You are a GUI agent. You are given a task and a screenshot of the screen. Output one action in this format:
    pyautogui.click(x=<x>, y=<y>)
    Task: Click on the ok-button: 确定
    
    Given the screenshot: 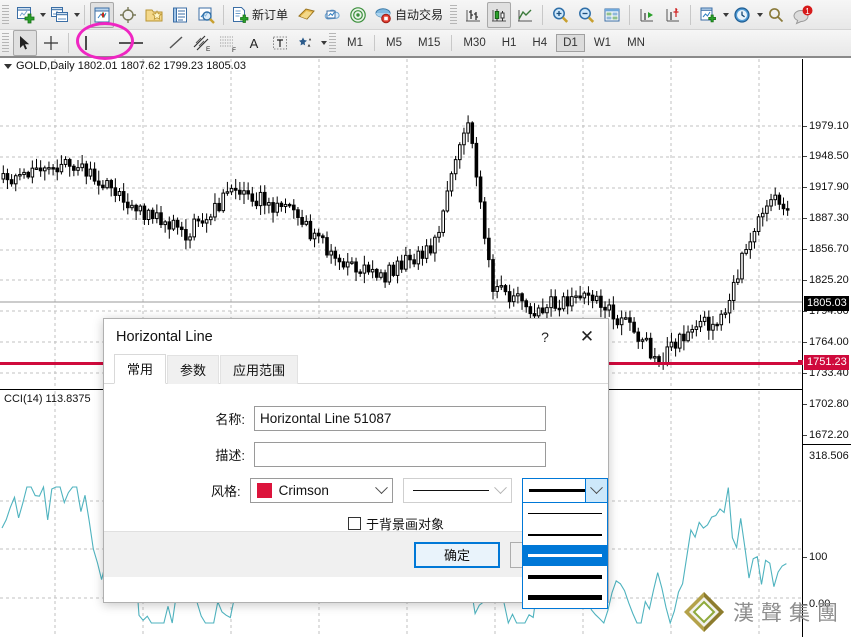 What is the action you would take?
    pyautogui.click(x=457, y=554)
    